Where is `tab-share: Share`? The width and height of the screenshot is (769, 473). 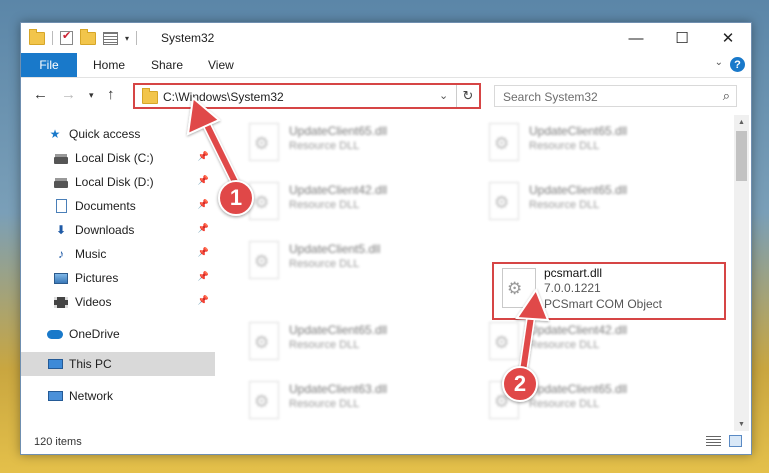
tab-share: Share is located at coordinates (167, 65).